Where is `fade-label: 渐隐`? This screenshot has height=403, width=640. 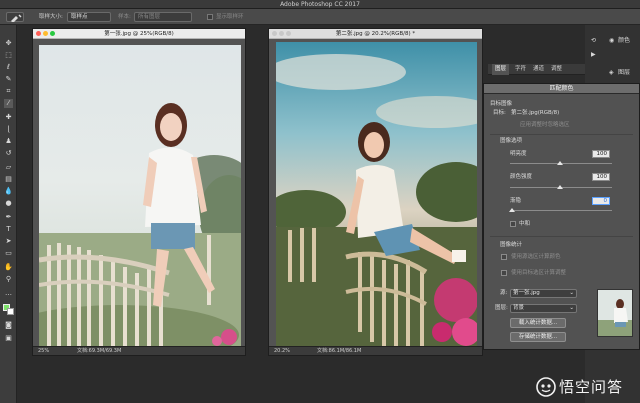 fade-label: 渐隐 is located at coordinates (516, 201).